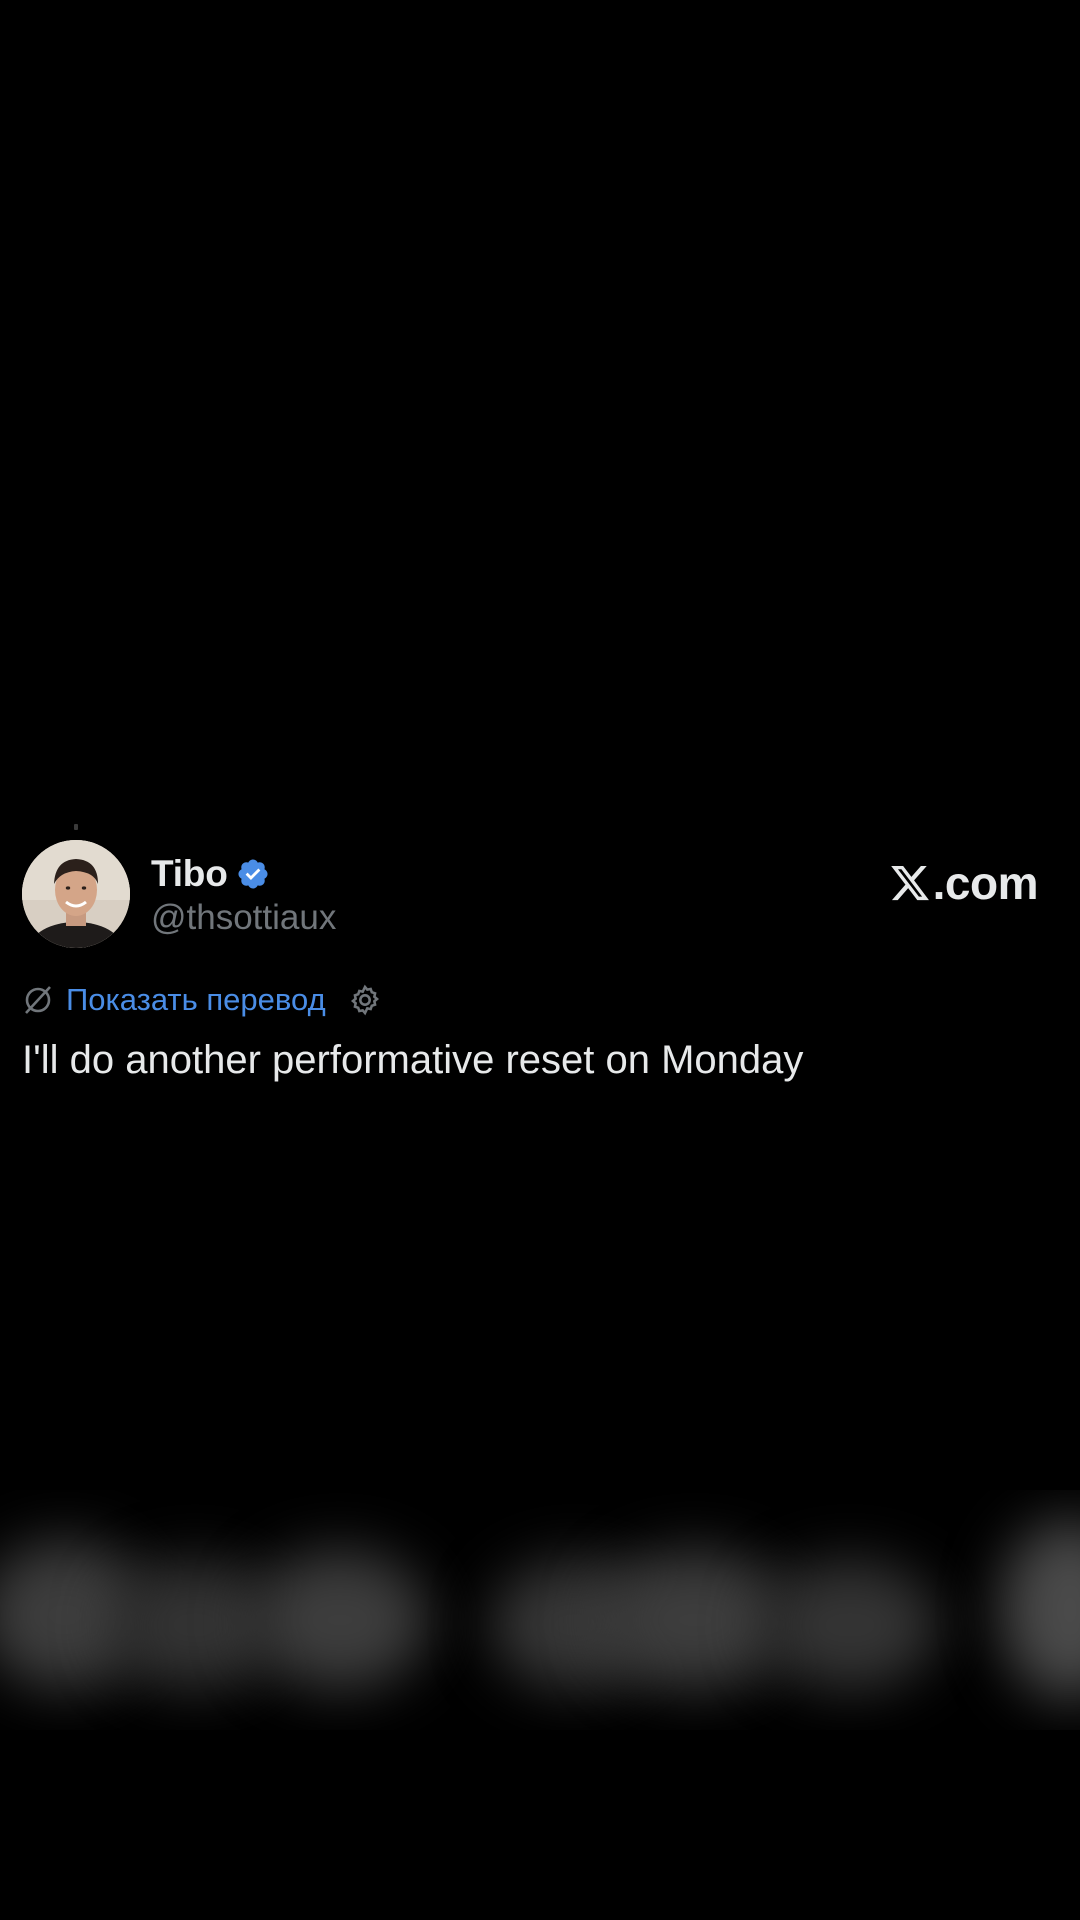 This screenshot has width=1080, height=1920. What do you see at coordinates (542, 895) in the screenshot?
I see `post-header: Tibo @thsottiaux .com` at bounding box center [542, 895].